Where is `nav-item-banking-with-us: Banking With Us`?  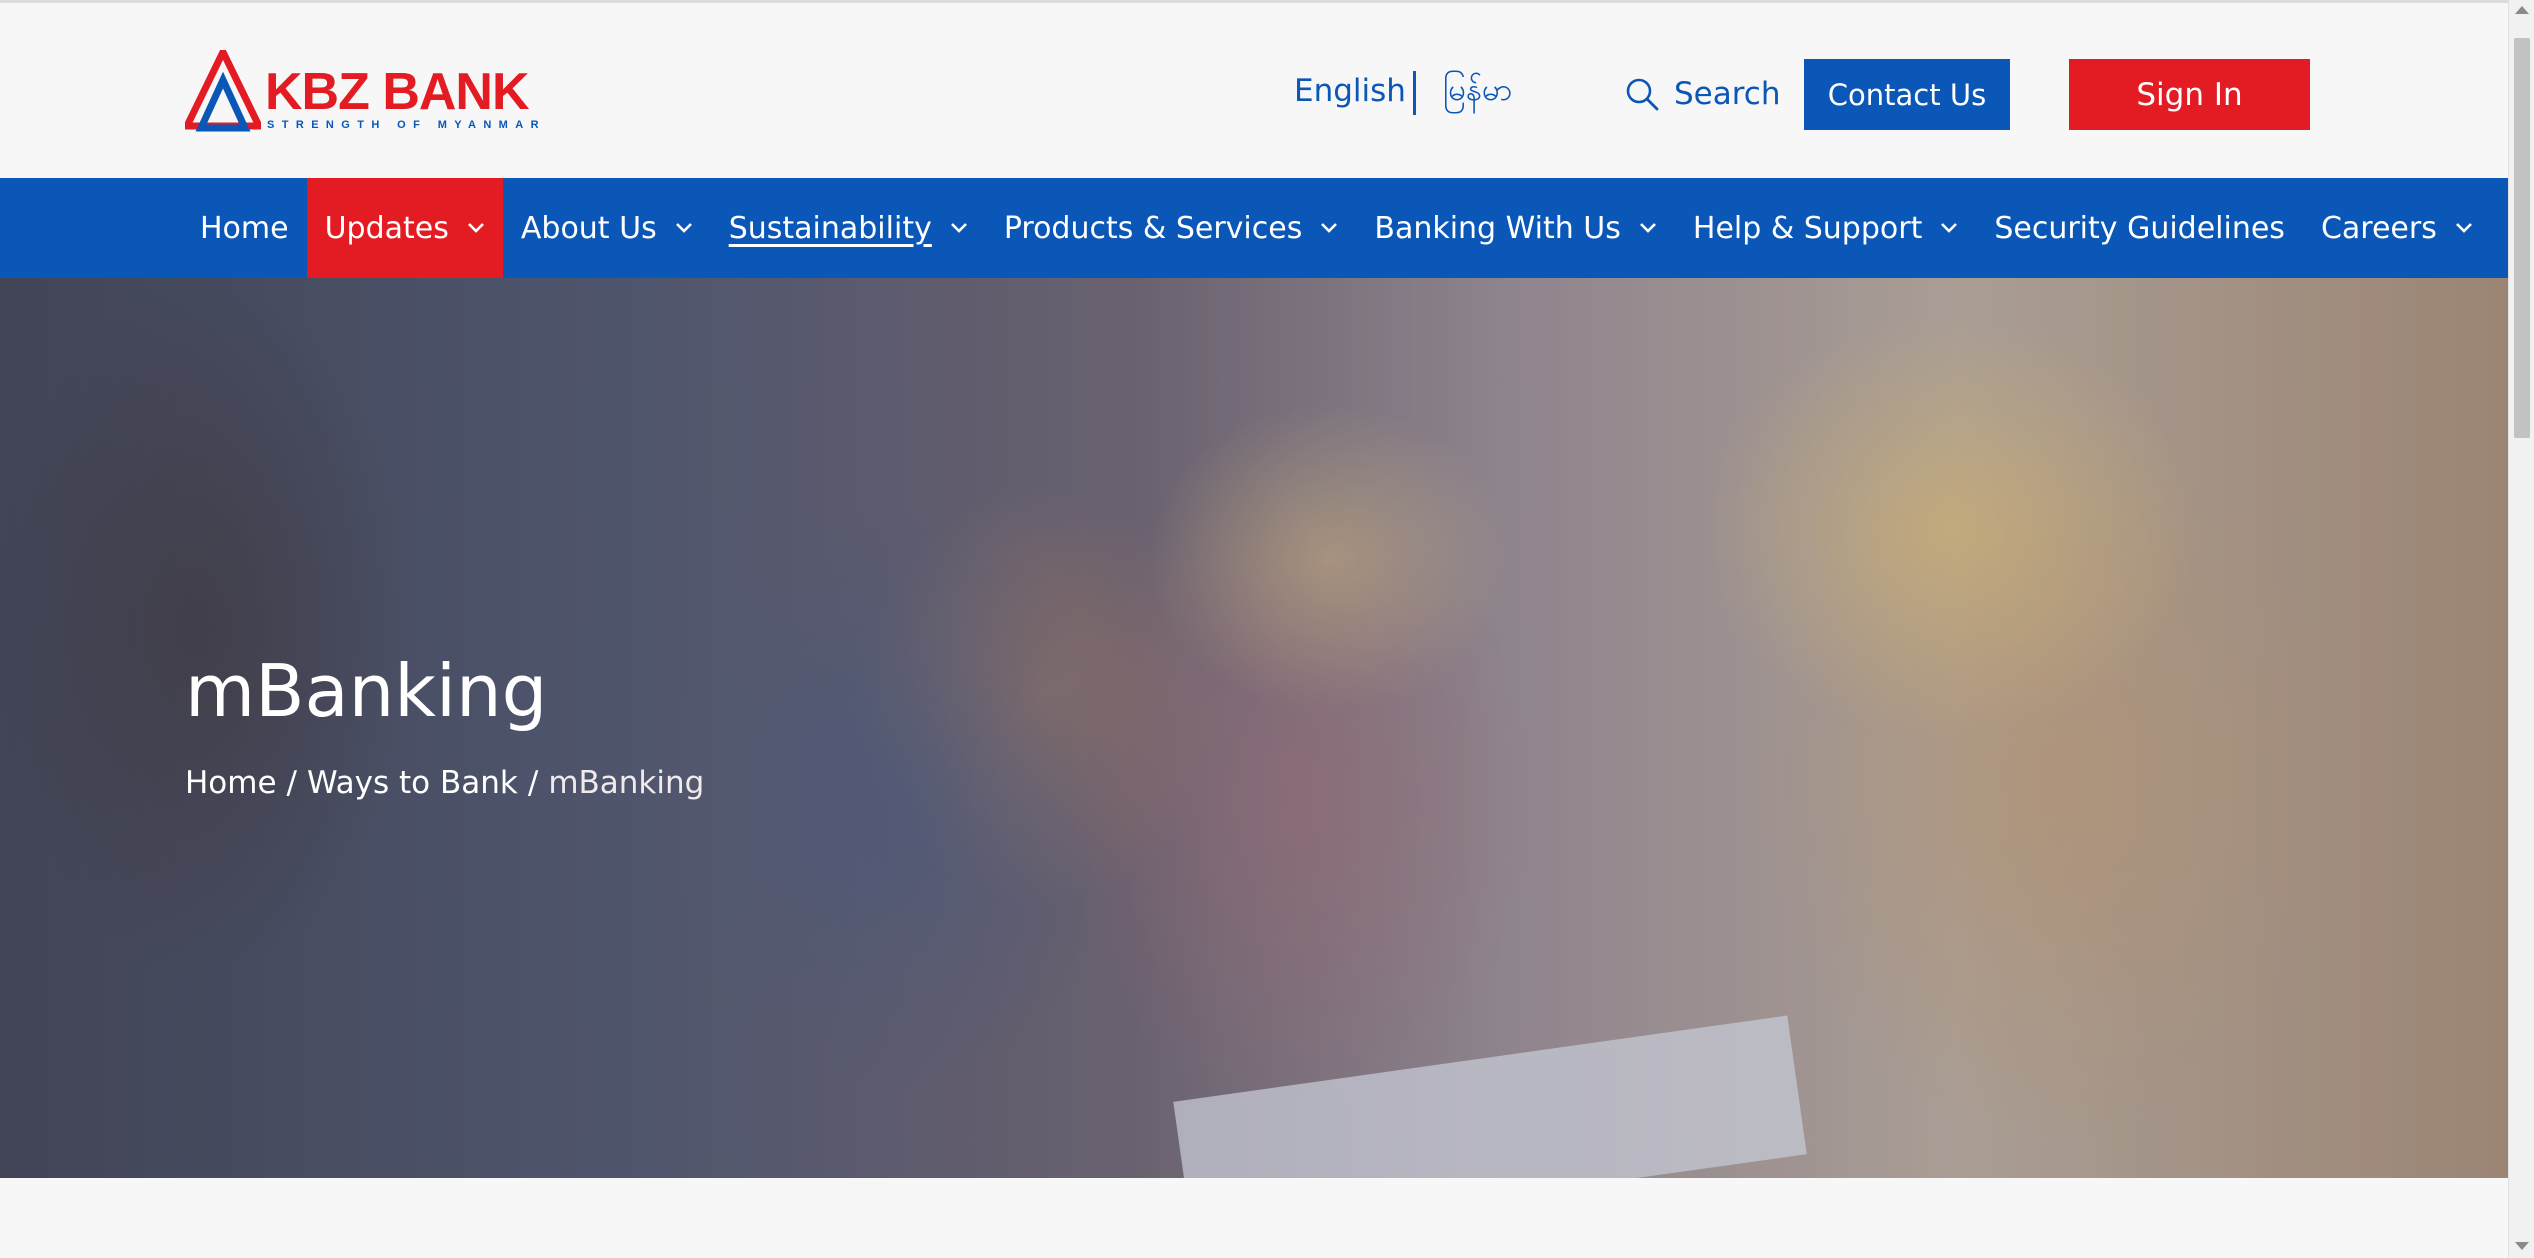 nav-item-banking-with-us: Banking With Us is located at coordinates (1515, 228).